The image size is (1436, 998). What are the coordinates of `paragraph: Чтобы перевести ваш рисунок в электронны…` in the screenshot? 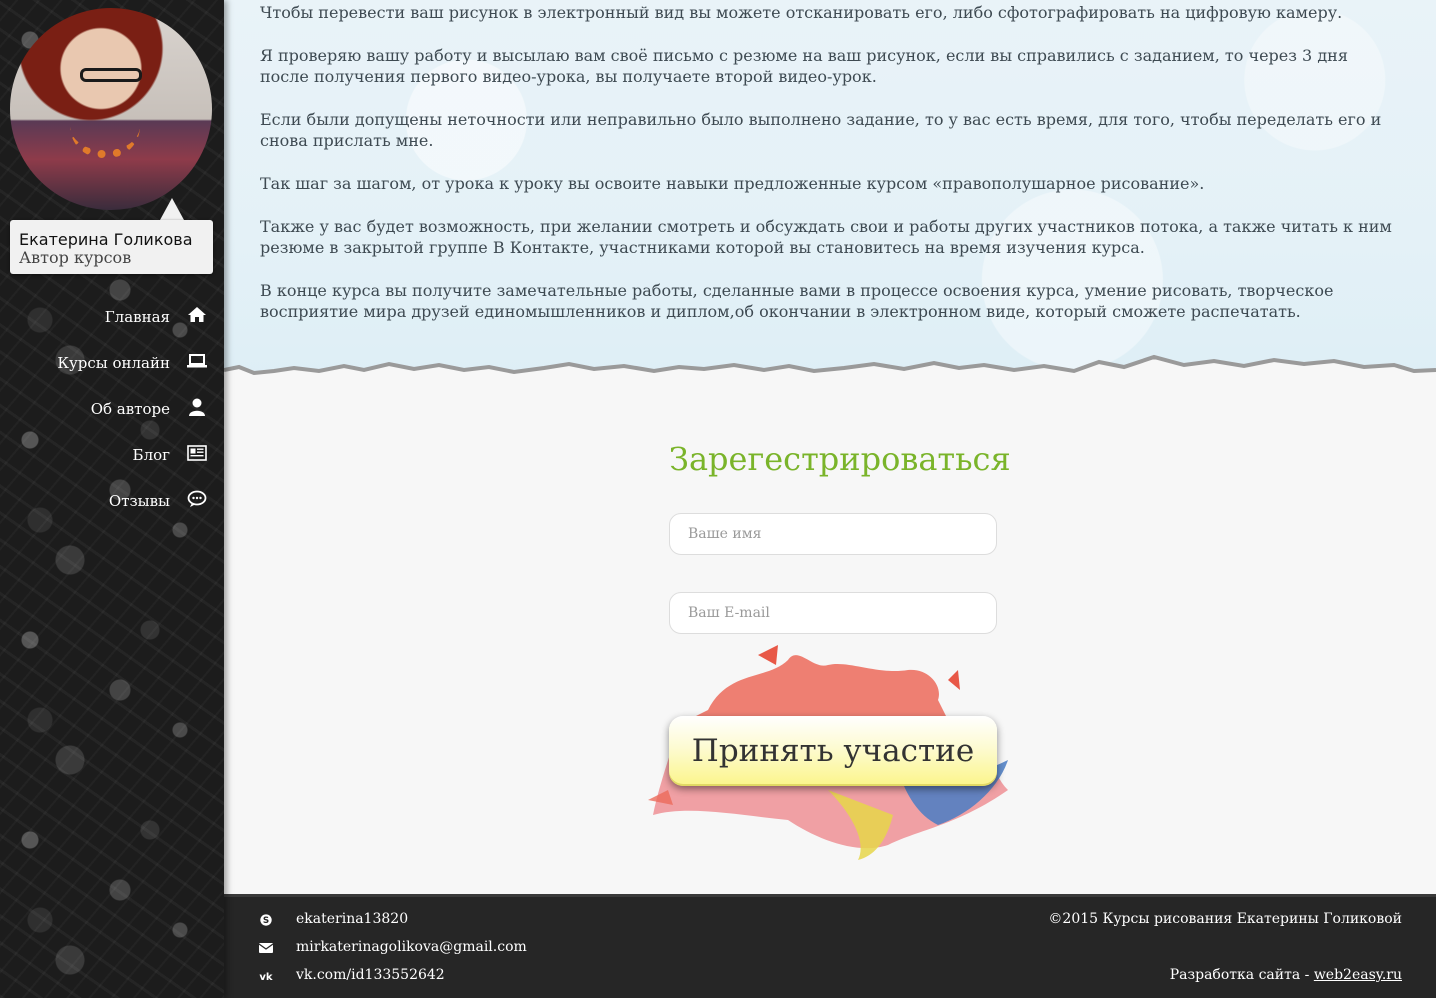 It's located at (801, 12).